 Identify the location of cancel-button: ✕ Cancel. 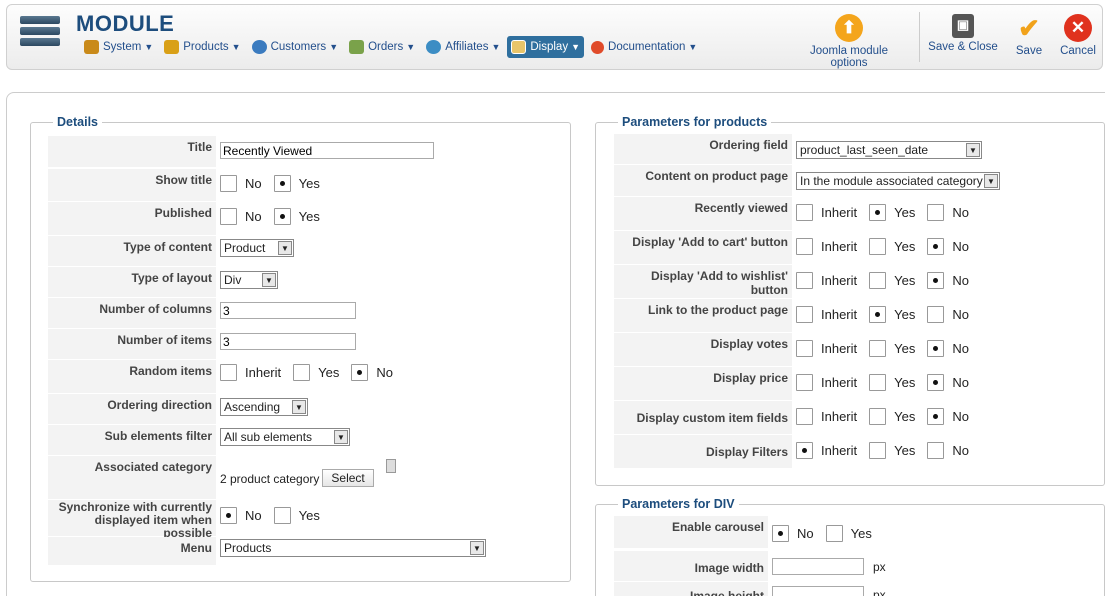
(1078, 35).